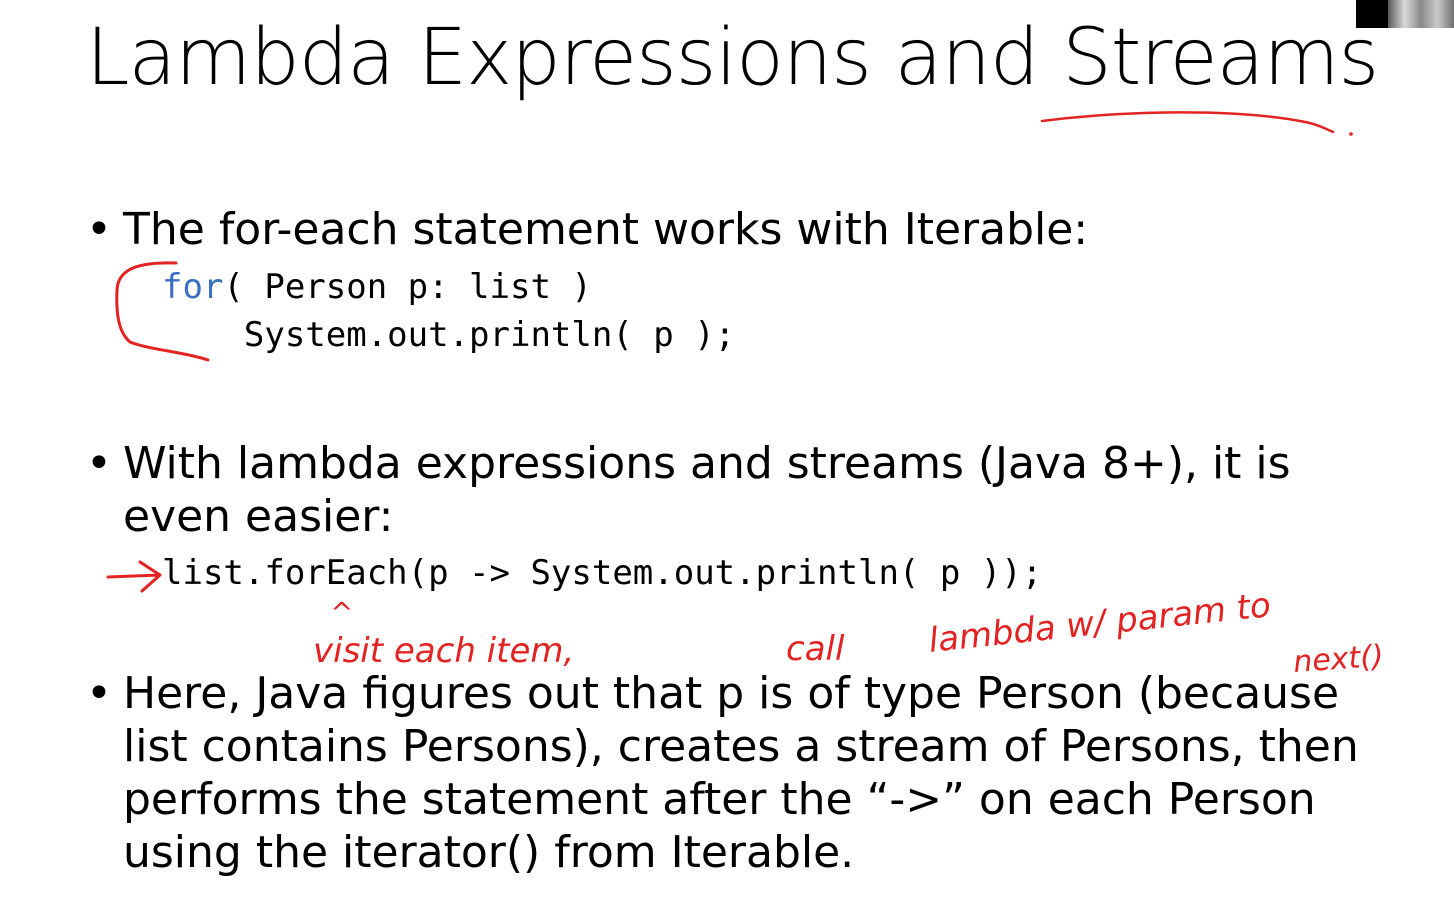 The width and height of the screenshot is (1454, 923). What do you see at coordinates (193, 287) in the screenshot?
I see `code-keyword-for: for` at bounding box center [193, 287].